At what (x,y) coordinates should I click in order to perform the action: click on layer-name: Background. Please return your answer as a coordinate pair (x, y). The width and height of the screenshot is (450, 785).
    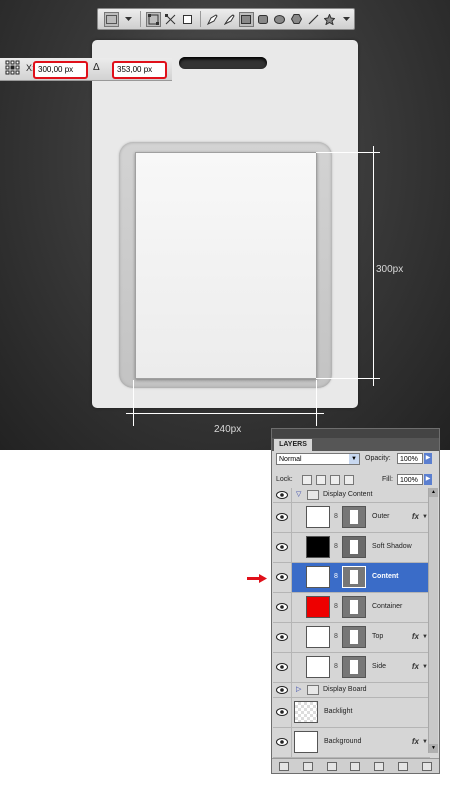
    Looking at the image, I should click on (343, 741).